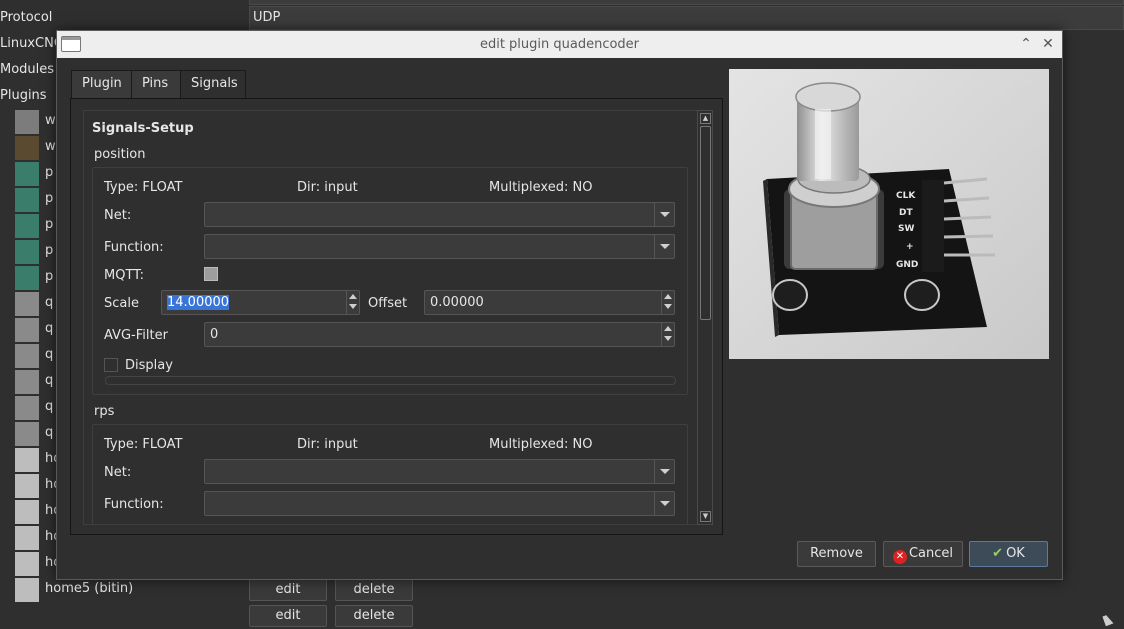 This screenshot has height=629, width=1124. I want to click on remove-button: Remove, so click(836, 554).